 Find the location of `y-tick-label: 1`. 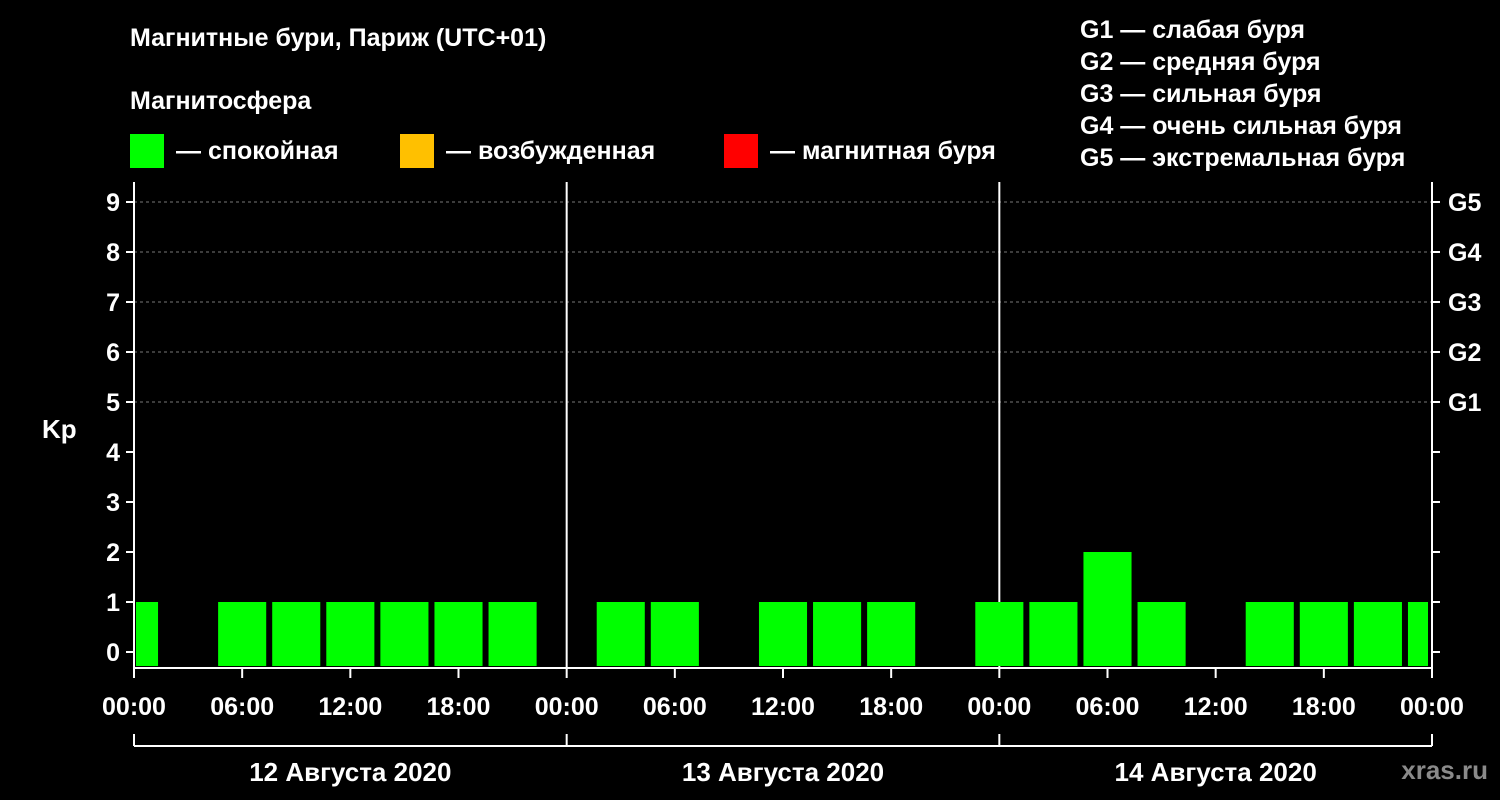

y-tick-label: 1 is located at coordinates (113, 603).